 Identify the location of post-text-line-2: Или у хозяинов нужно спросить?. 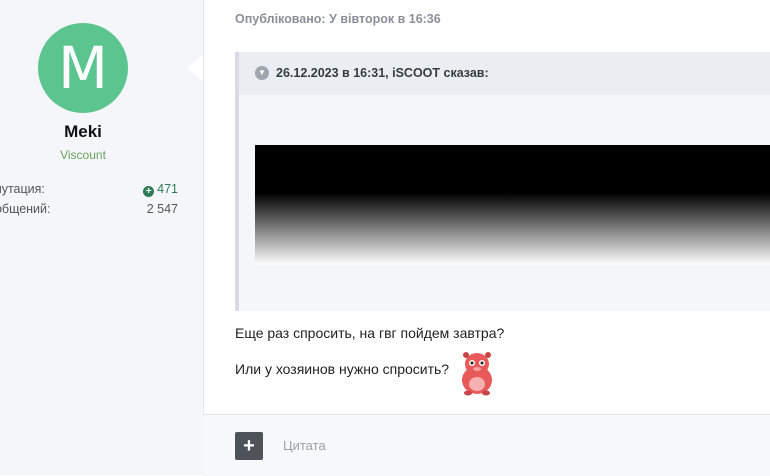
(342, 369).